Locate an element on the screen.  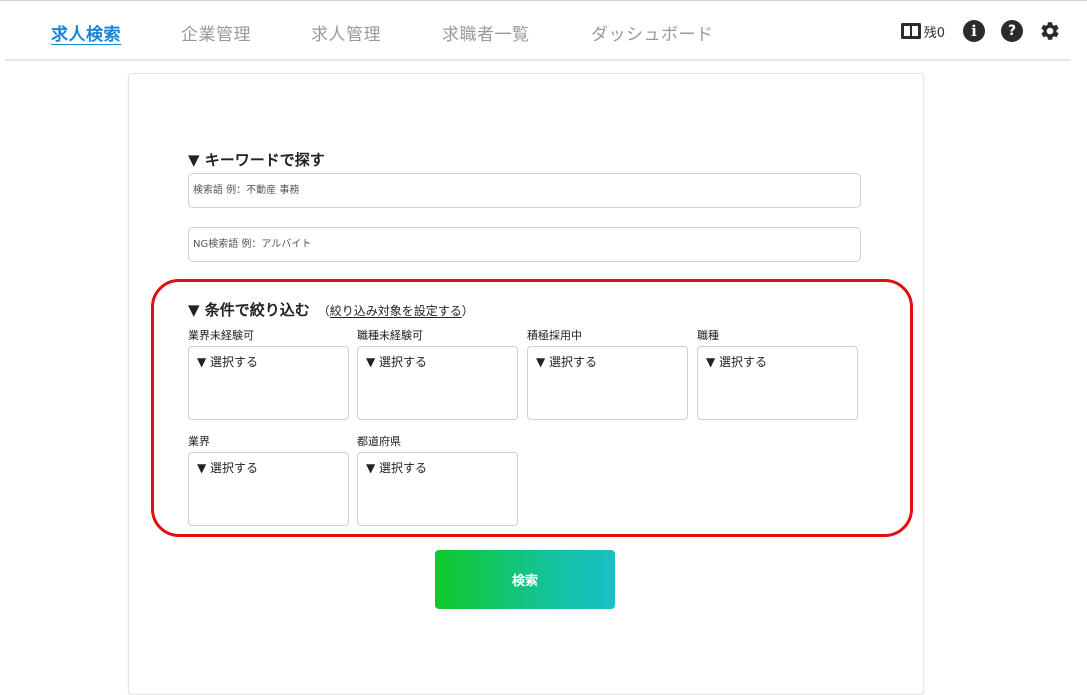
book-icon is located at coordinates (910, 31).